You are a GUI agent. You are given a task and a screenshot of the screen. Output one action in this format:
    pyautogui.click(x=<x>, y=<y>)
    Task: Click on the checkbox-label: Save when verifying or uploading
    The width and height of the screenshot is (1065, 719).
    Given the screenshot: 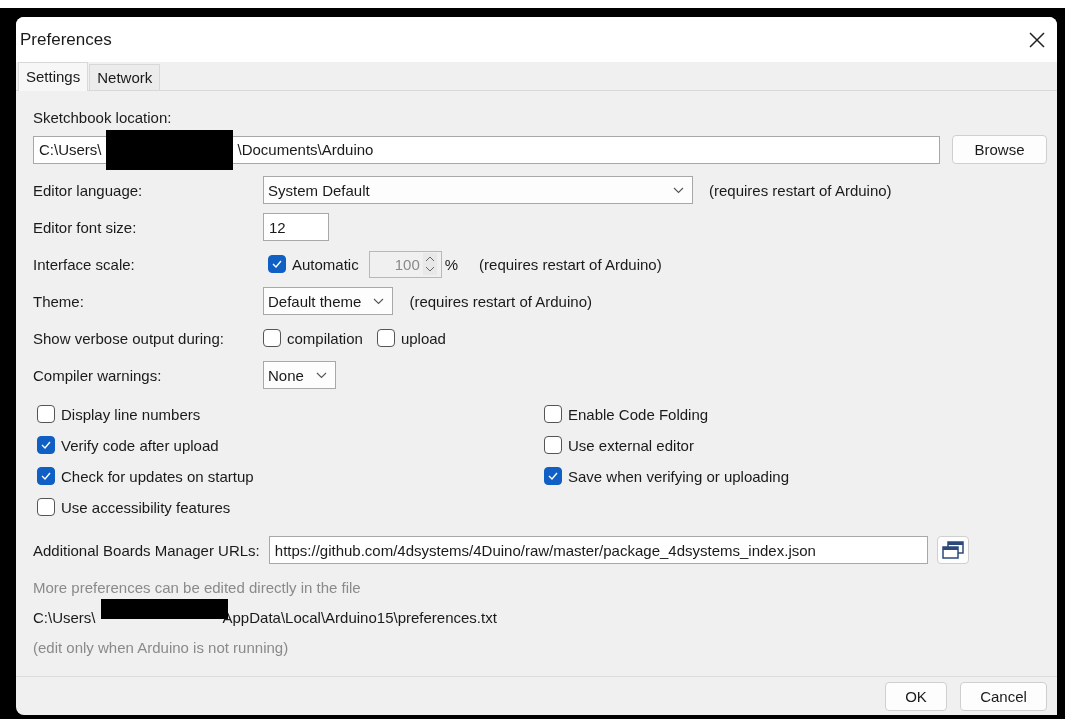 What is the action you would take?
    pyautogui.click(x=678, y=476)
    